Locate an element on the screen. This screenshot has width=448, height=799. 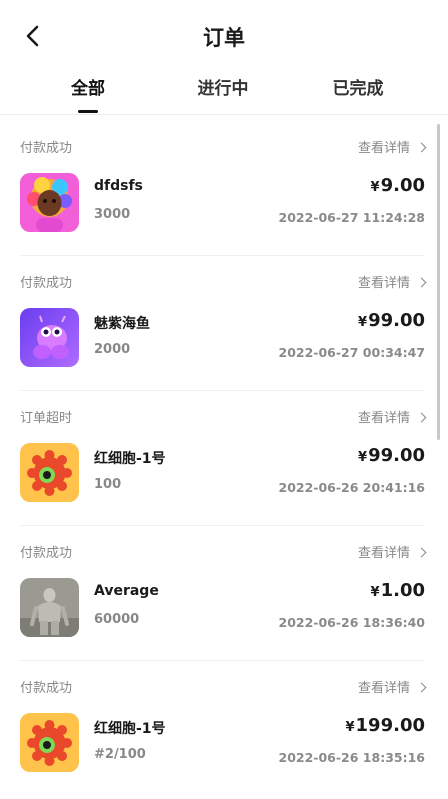
order-time: 2022-06-26 18:35:16 is located at coordinates (352, 757).